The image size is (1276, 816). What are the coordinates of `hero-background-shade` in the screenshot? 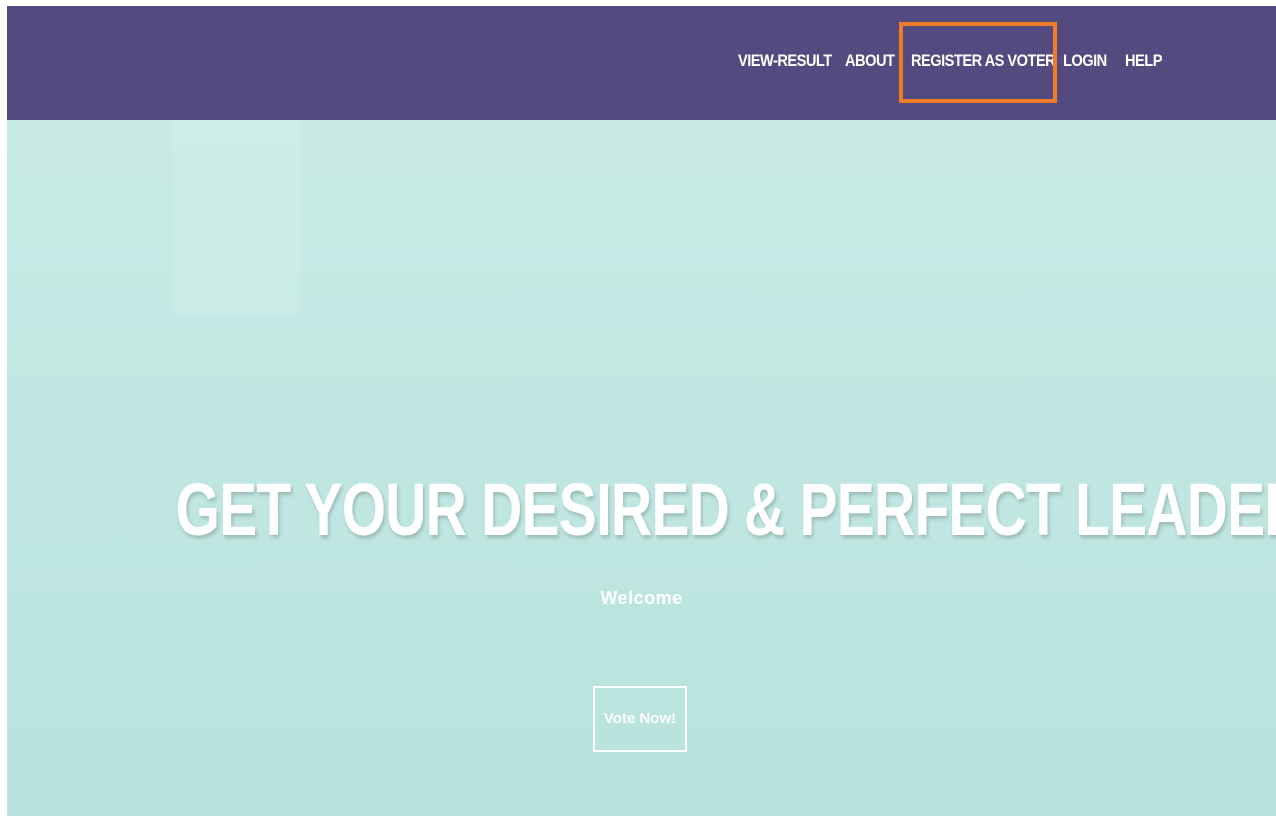 It's located at (237, 217).